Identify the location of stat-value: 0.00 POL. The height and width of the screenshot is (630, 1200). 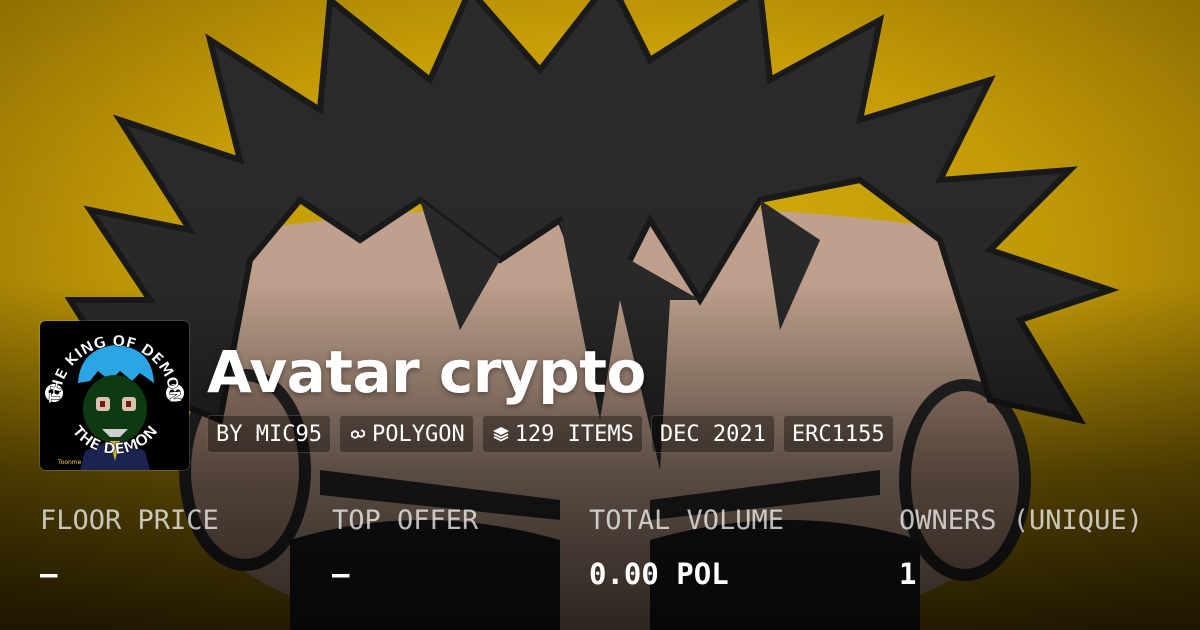
(659, 574).